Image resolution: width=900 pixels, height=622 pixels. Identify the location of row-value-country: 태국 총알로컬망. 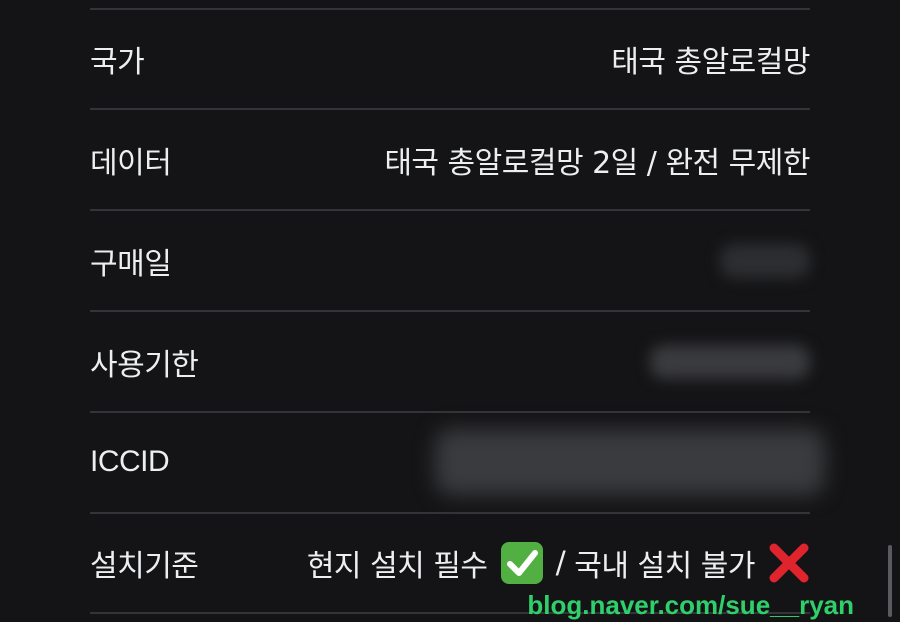
(710, 62).